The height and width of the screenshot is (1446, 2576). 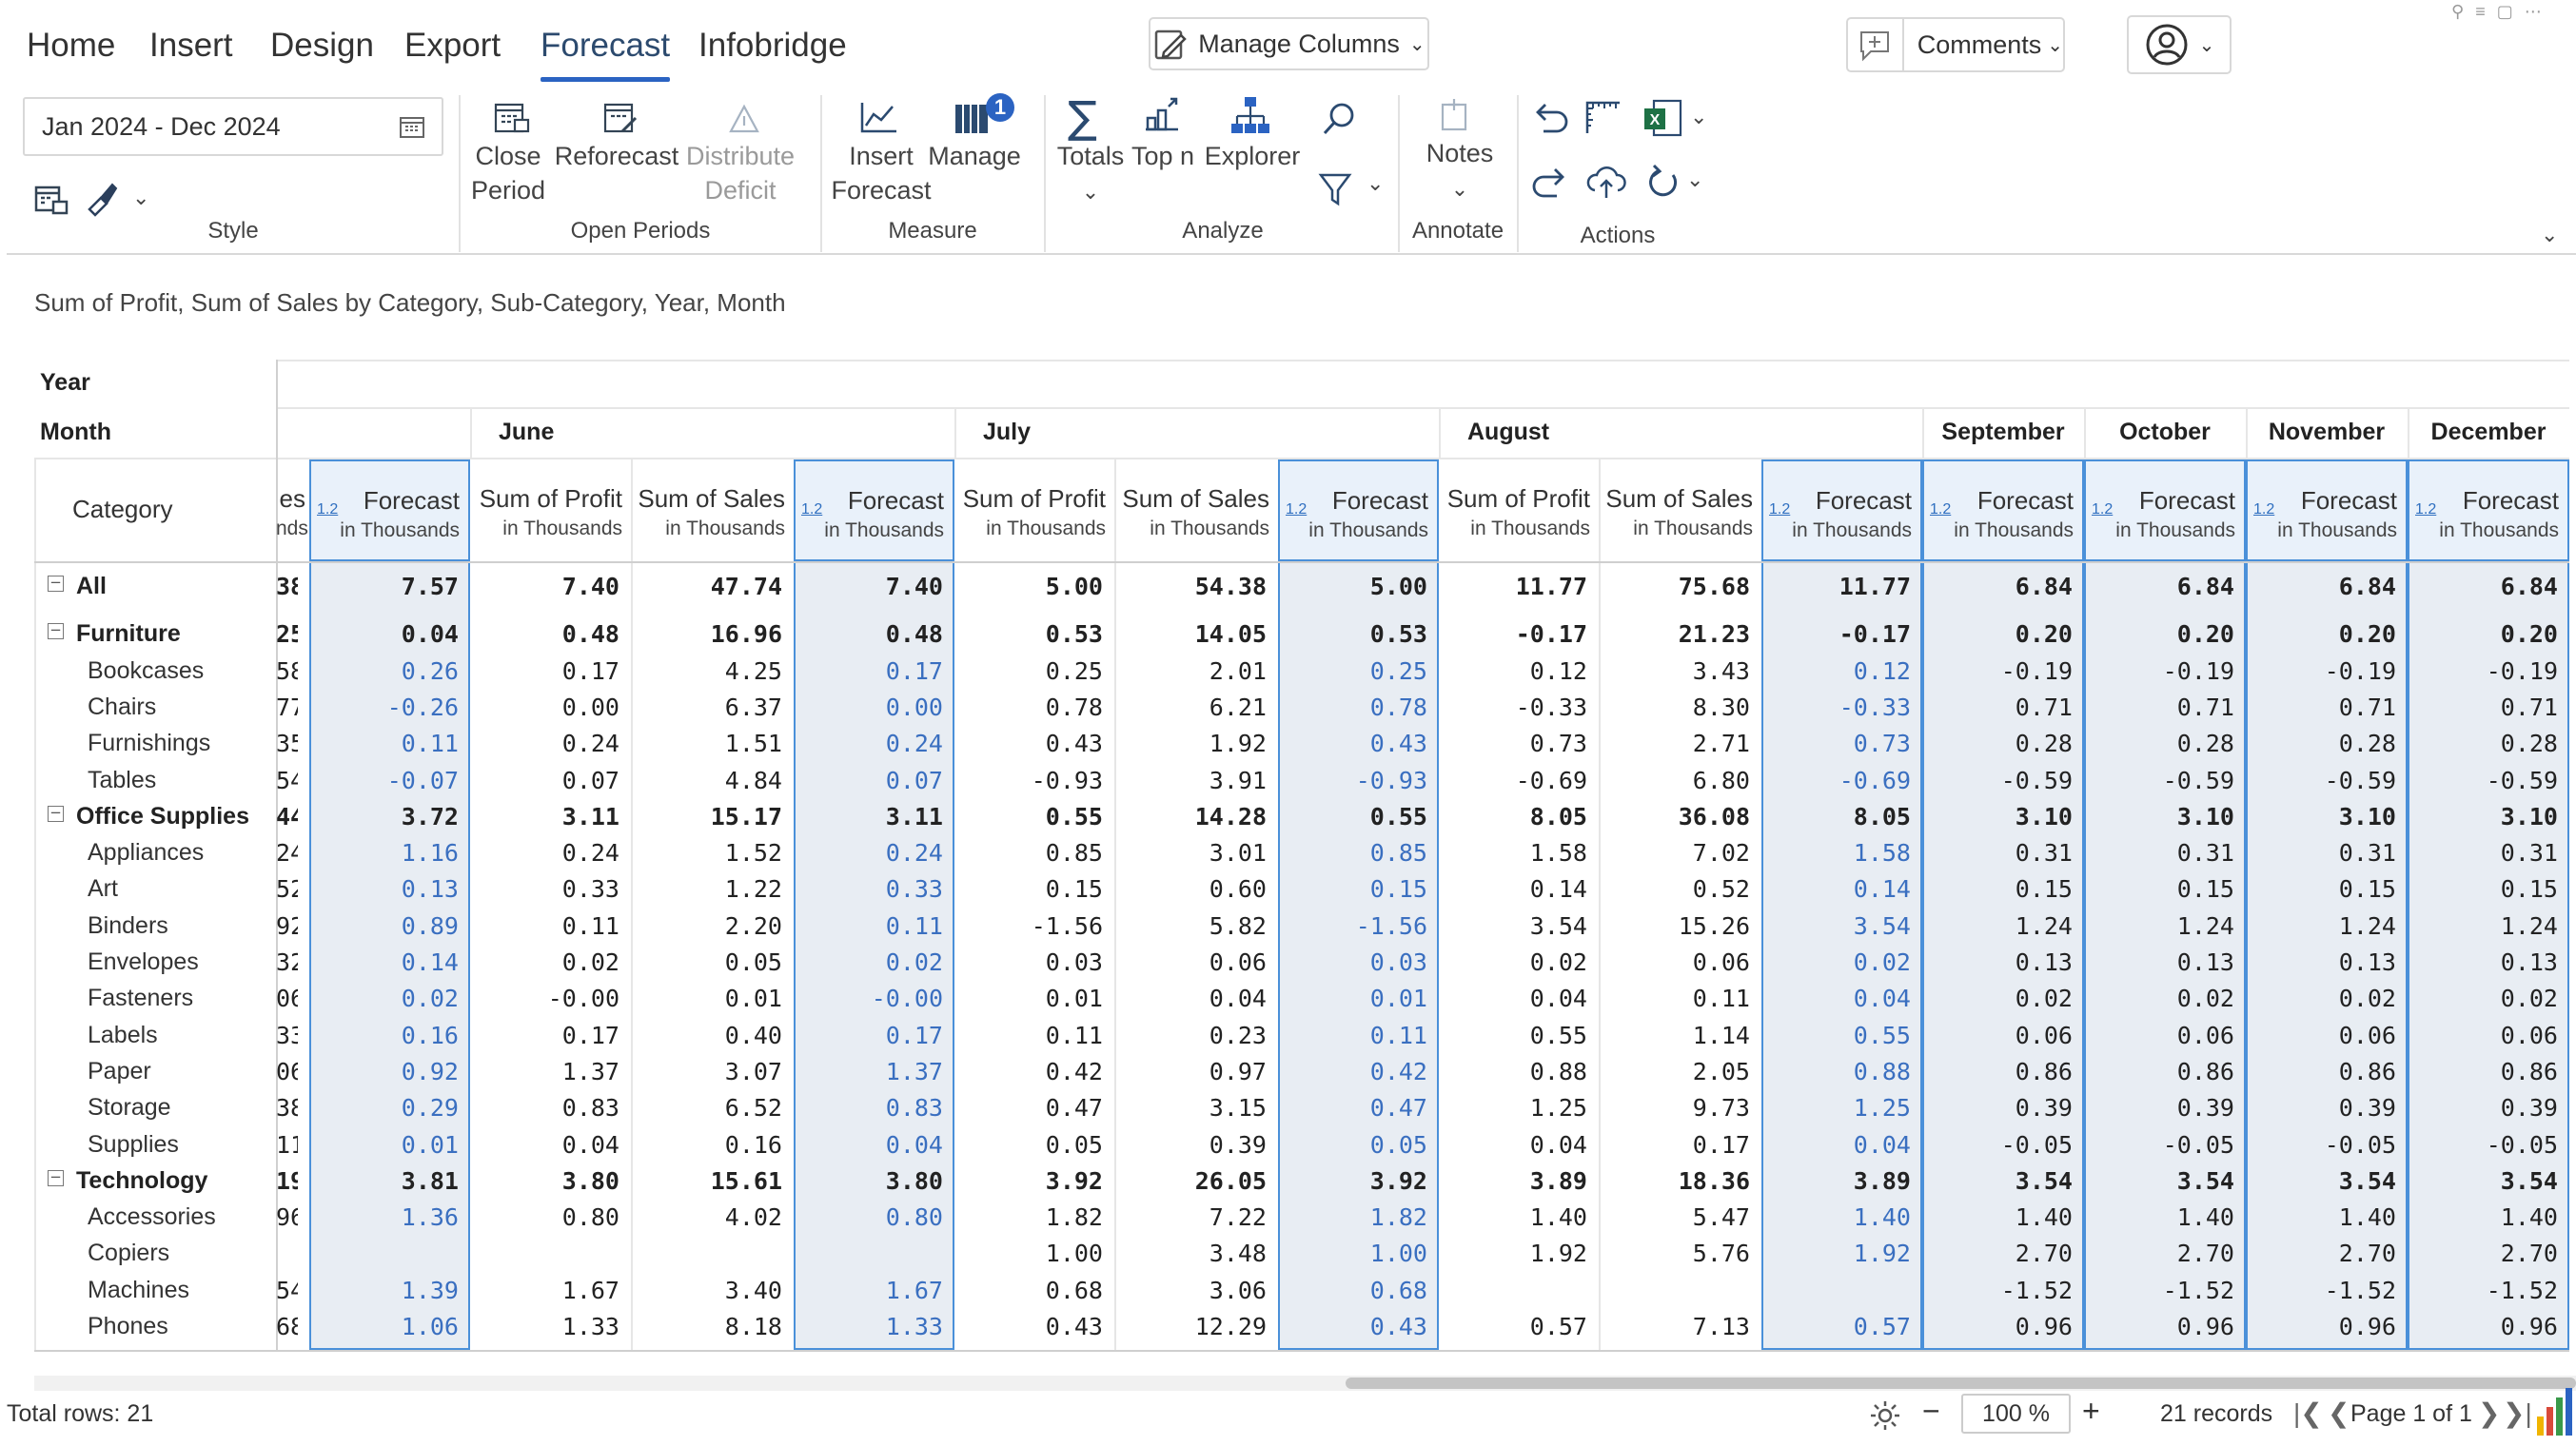 What do you see at coordinates (452, 46) in the screenshot?
I see `tab-export: Export` at bounding box center [452, 46].